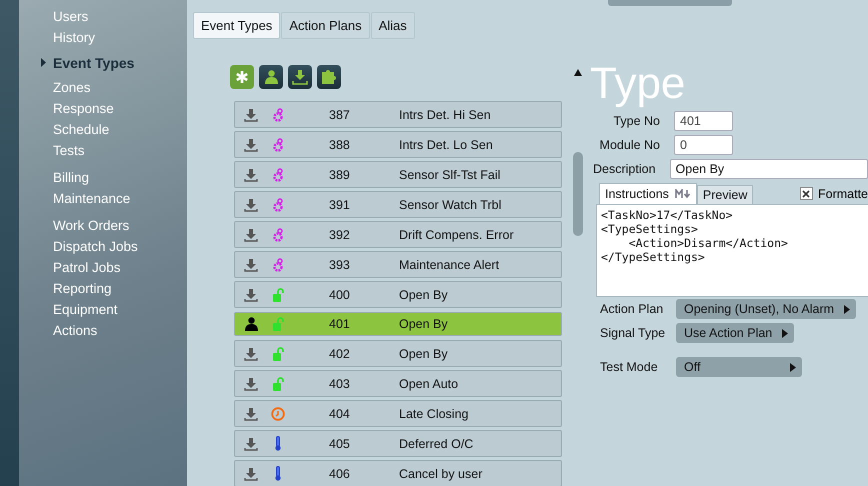 The image size is (868, 486). I want to click on person-icon, so click(271, 77).